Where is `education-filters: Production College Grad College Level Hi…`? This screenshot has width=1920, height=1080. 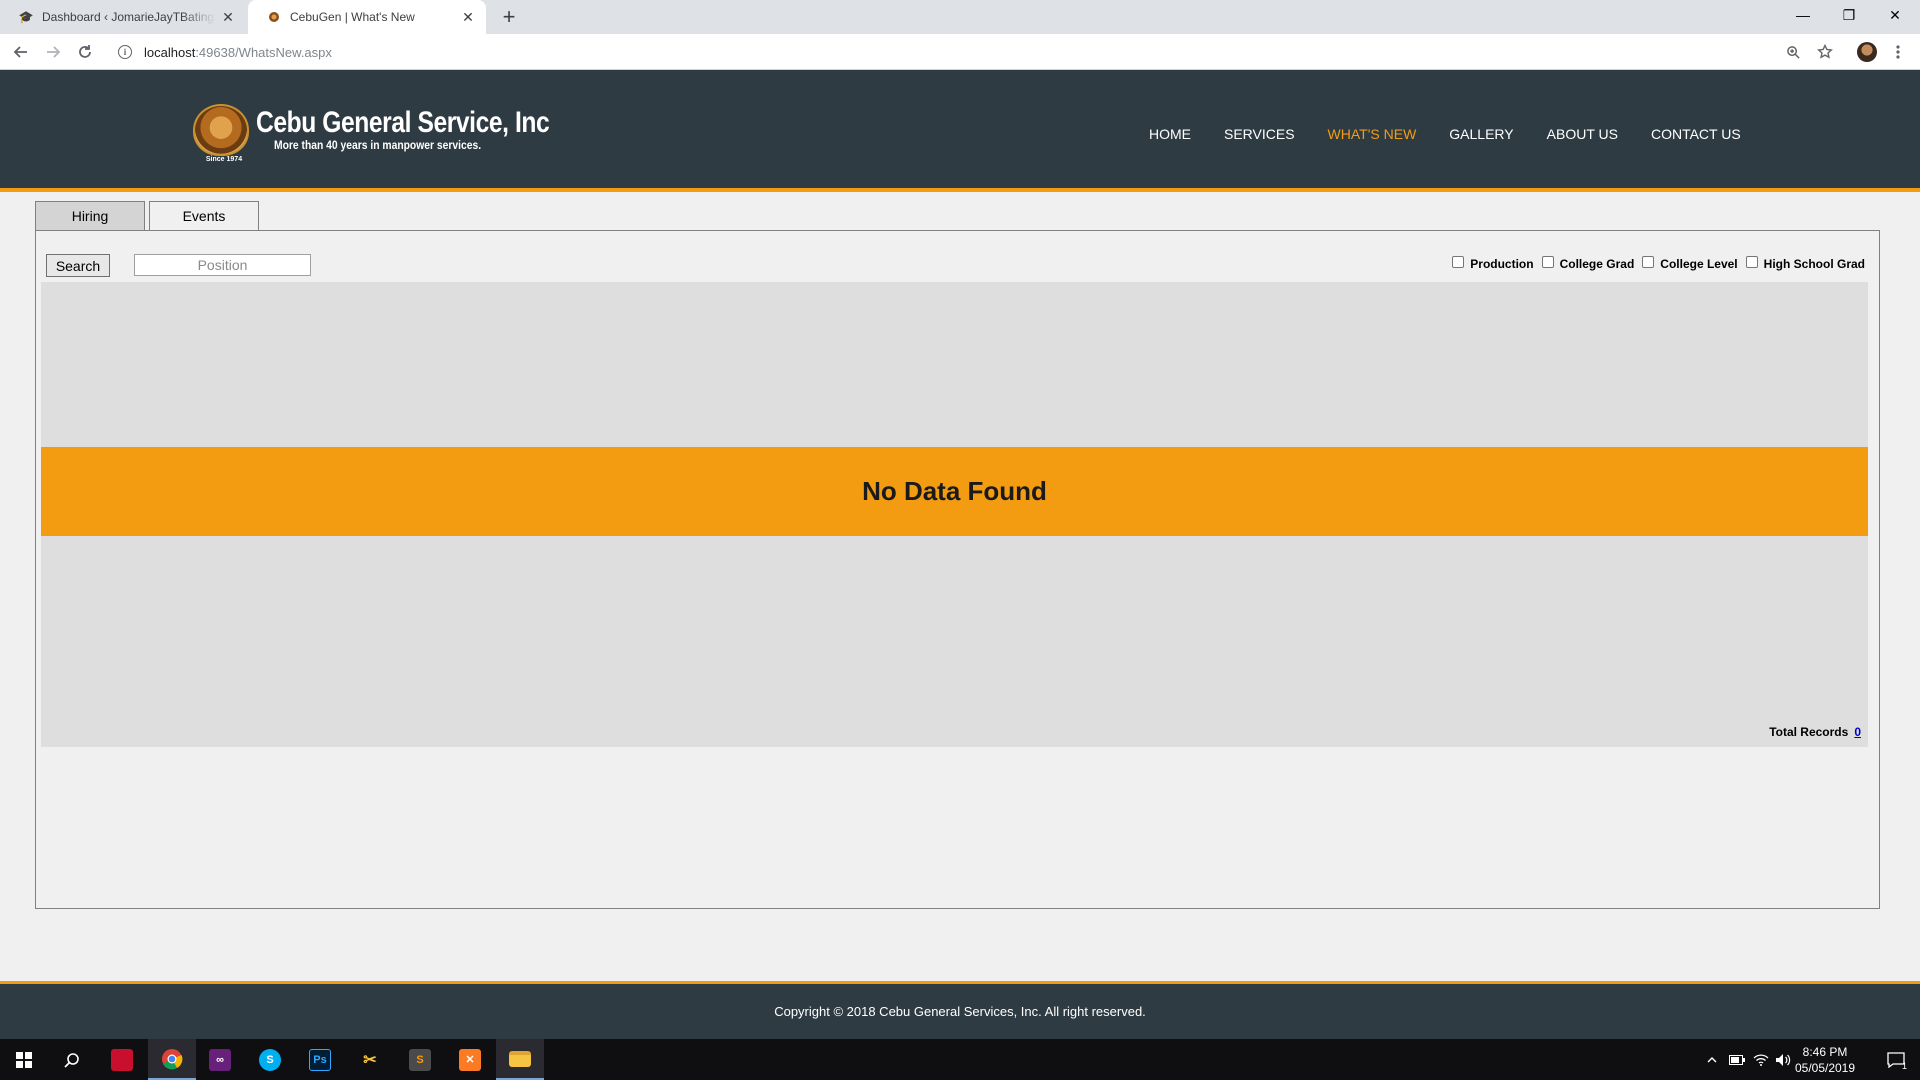
education-filters: Production College Grad College Level Hi… is located at coordinates (1654, 263).